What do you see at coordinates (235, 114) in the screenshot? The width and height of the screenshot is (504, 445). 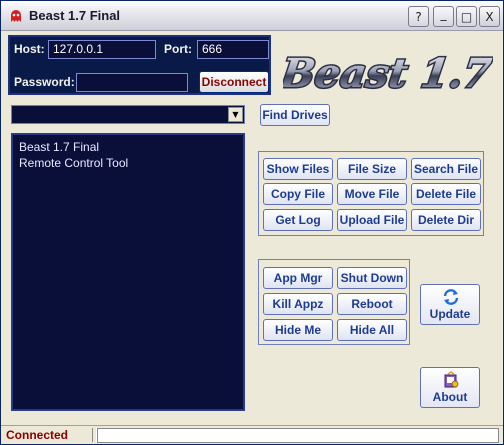 I see `chevron-down-icon: ▼` at bounding box center [235, 114].